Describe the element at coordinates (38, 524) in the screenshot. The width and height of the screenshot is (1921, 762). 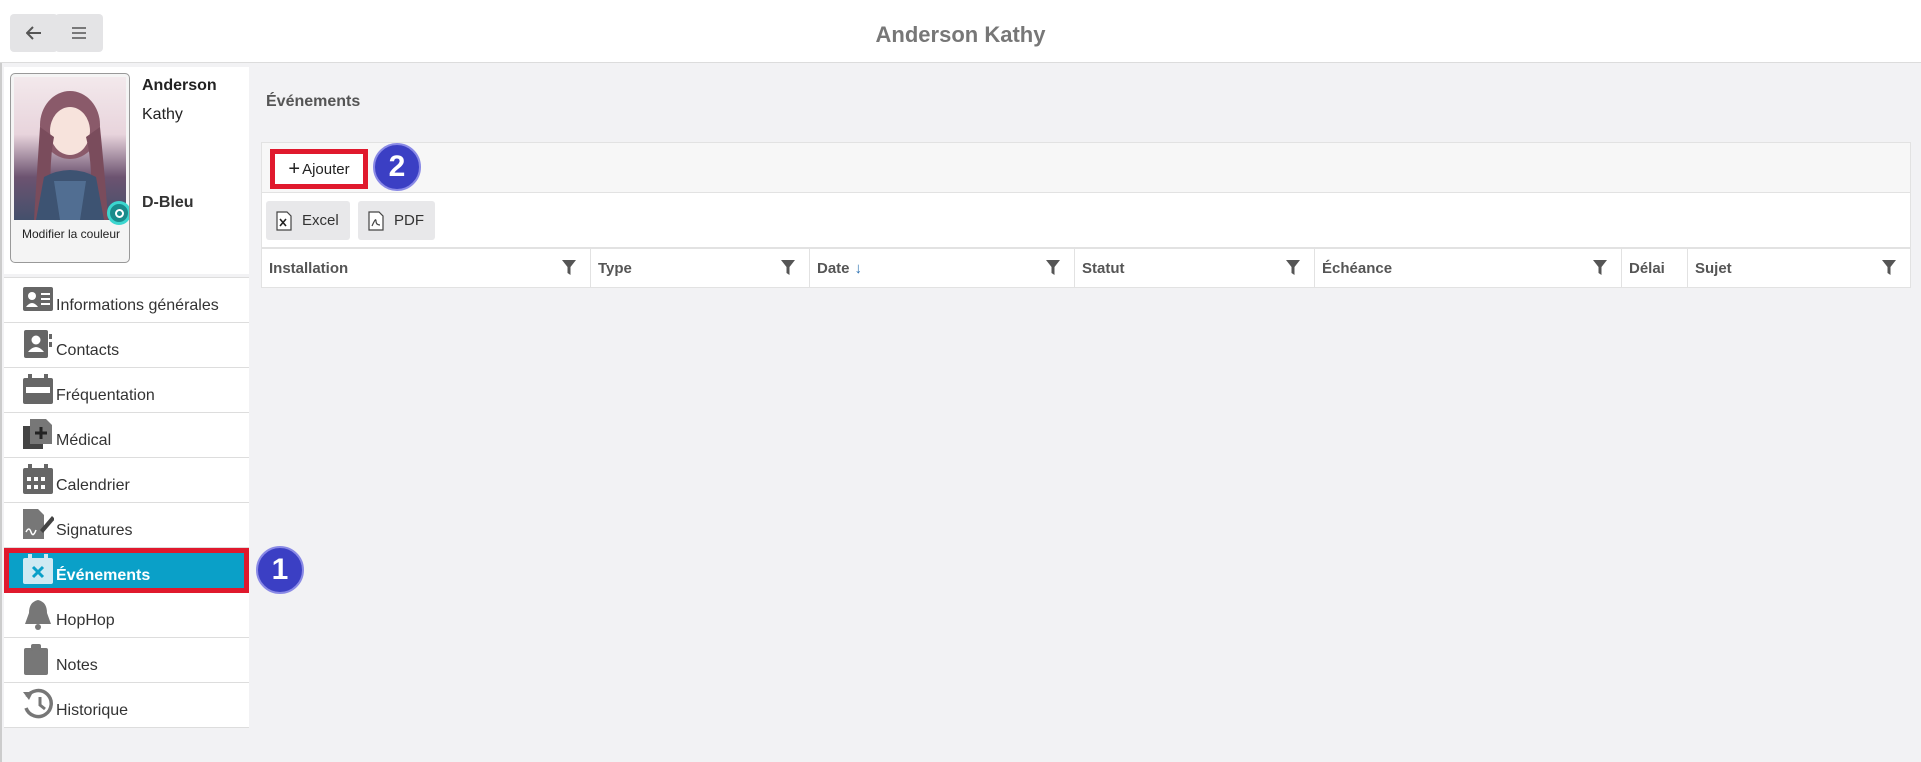
I see `signature-icon` at that location.